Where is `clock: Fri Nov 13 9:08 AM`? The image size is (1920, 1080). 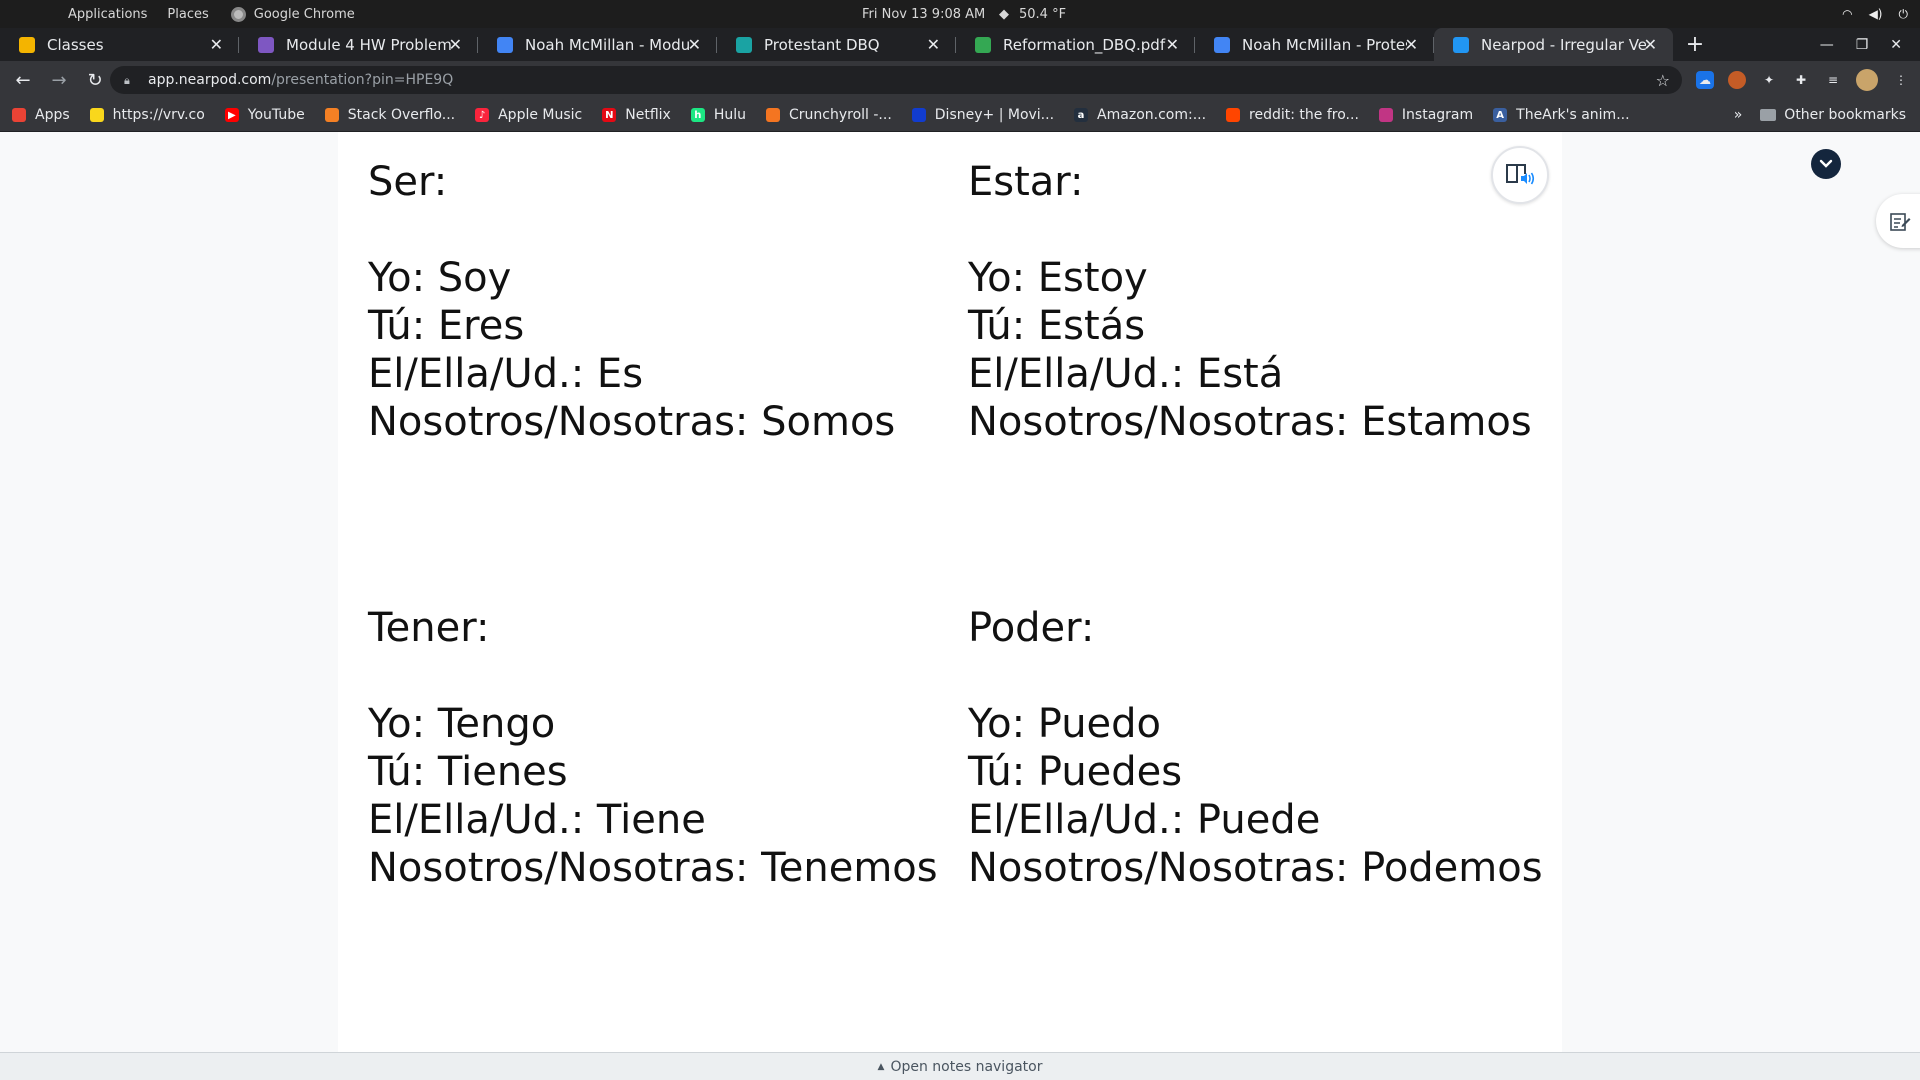
clock: Fri Nov 13 9:08 AM is located at coordinates (923, 14).